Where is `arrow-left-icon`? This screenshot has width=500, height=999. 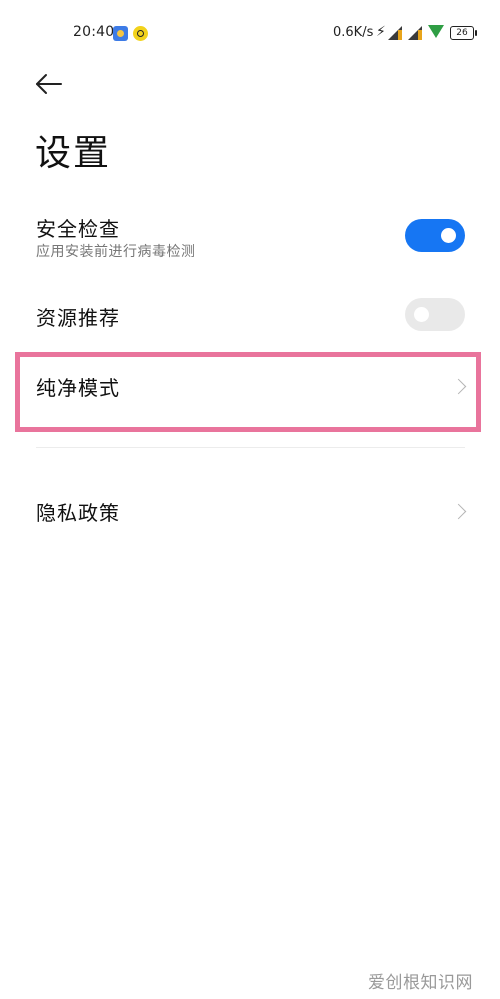
arrow-left-icon is located at coordinates (49, 84).